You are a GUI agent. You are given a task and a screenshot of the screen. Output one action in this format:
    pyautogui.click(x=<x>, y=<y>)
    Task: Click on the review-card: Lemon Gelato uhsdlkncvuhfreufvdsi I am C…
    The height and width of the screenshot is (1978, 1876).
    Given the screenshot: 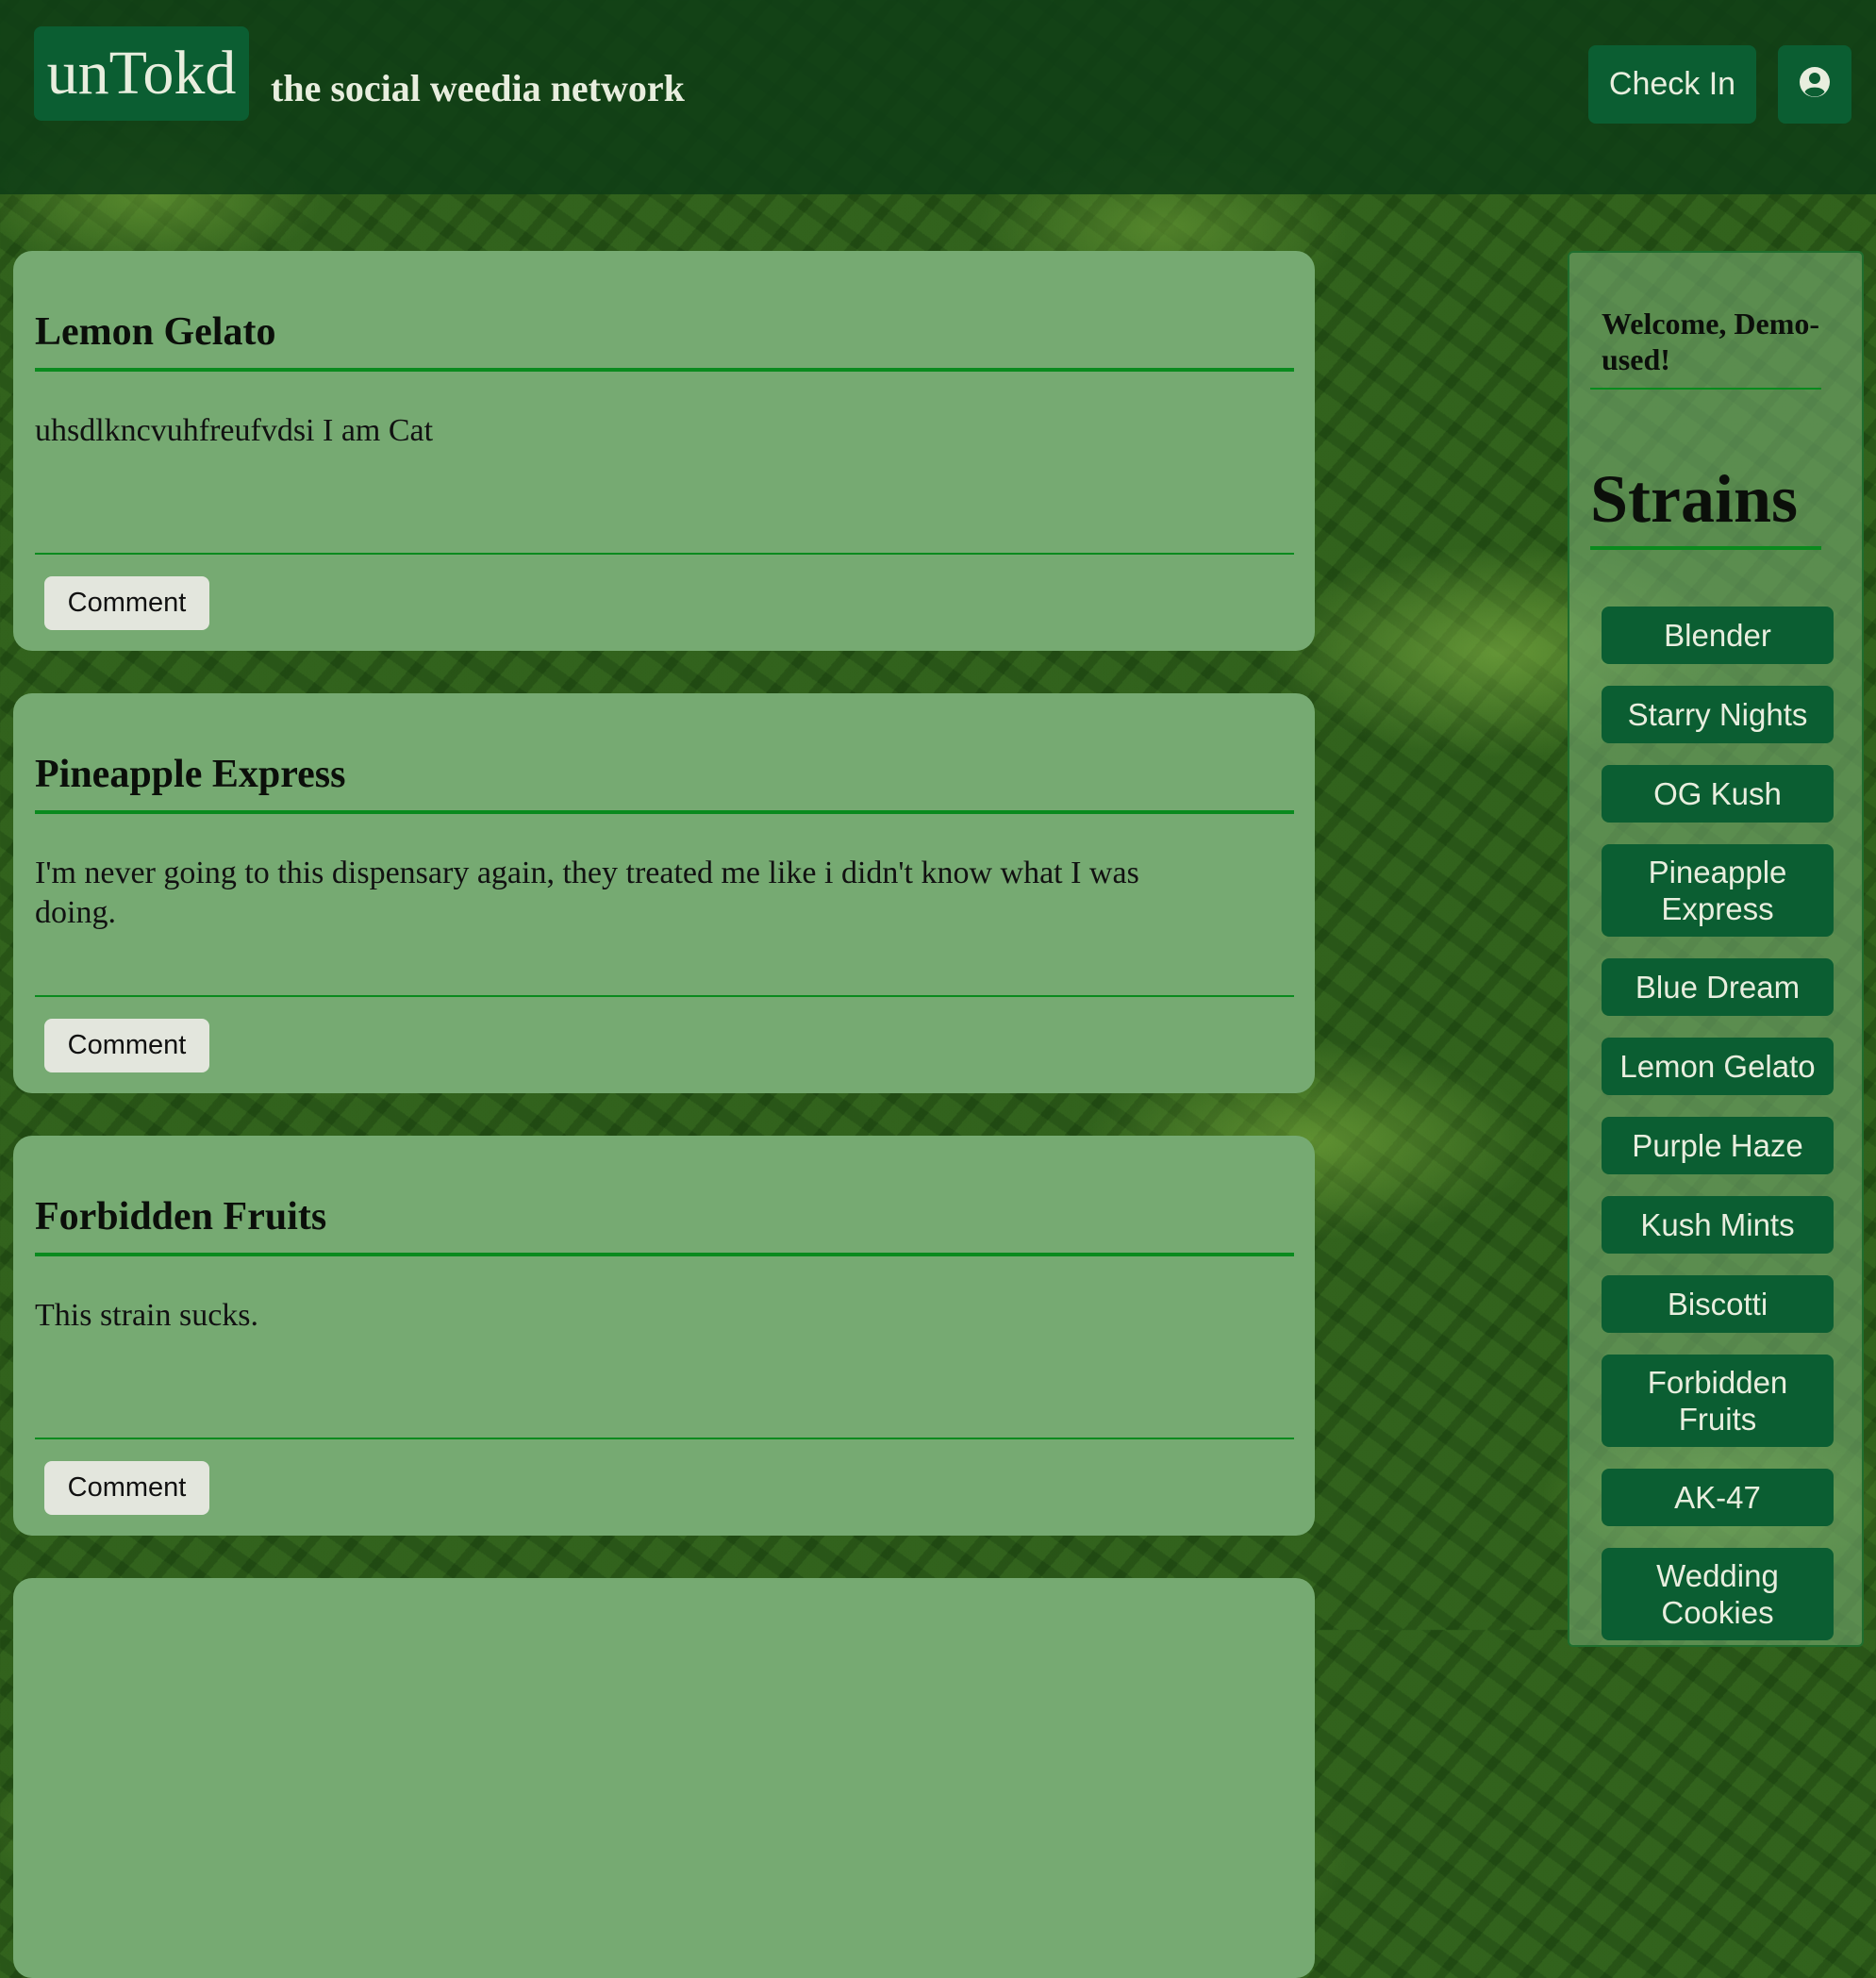 What is the action you would take?
    pyautogui.click(x=664, y=451)
    